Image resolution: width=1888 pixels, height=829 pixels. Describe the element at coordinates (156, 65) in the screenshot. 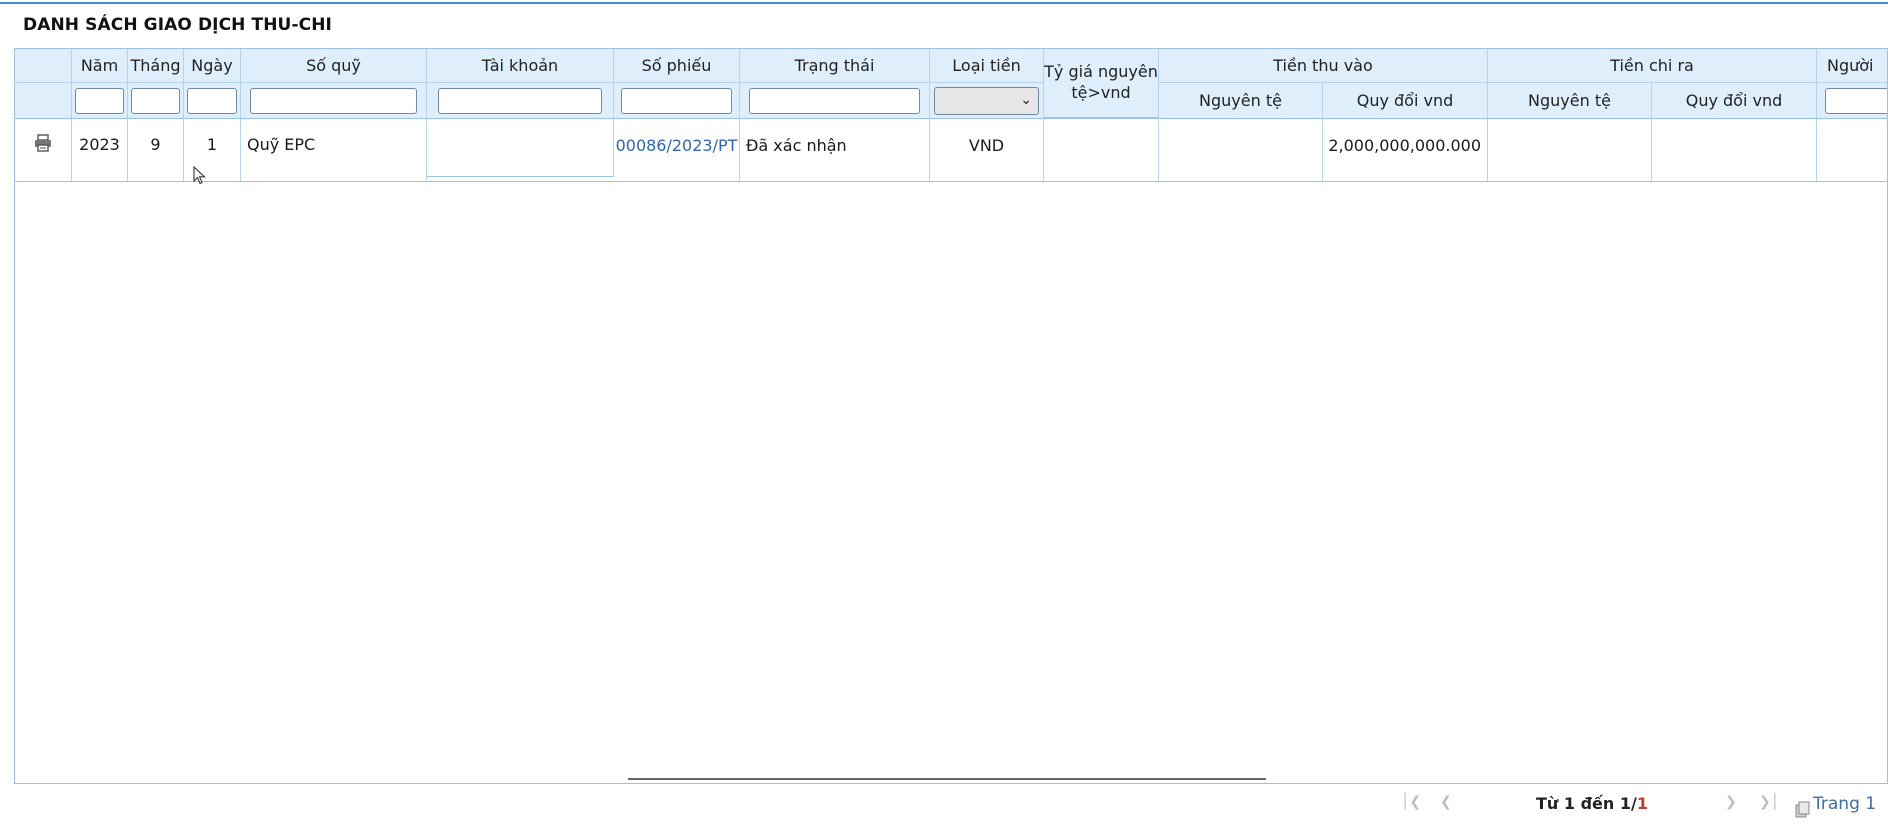

I see `header-thang: Tháng` at that location.